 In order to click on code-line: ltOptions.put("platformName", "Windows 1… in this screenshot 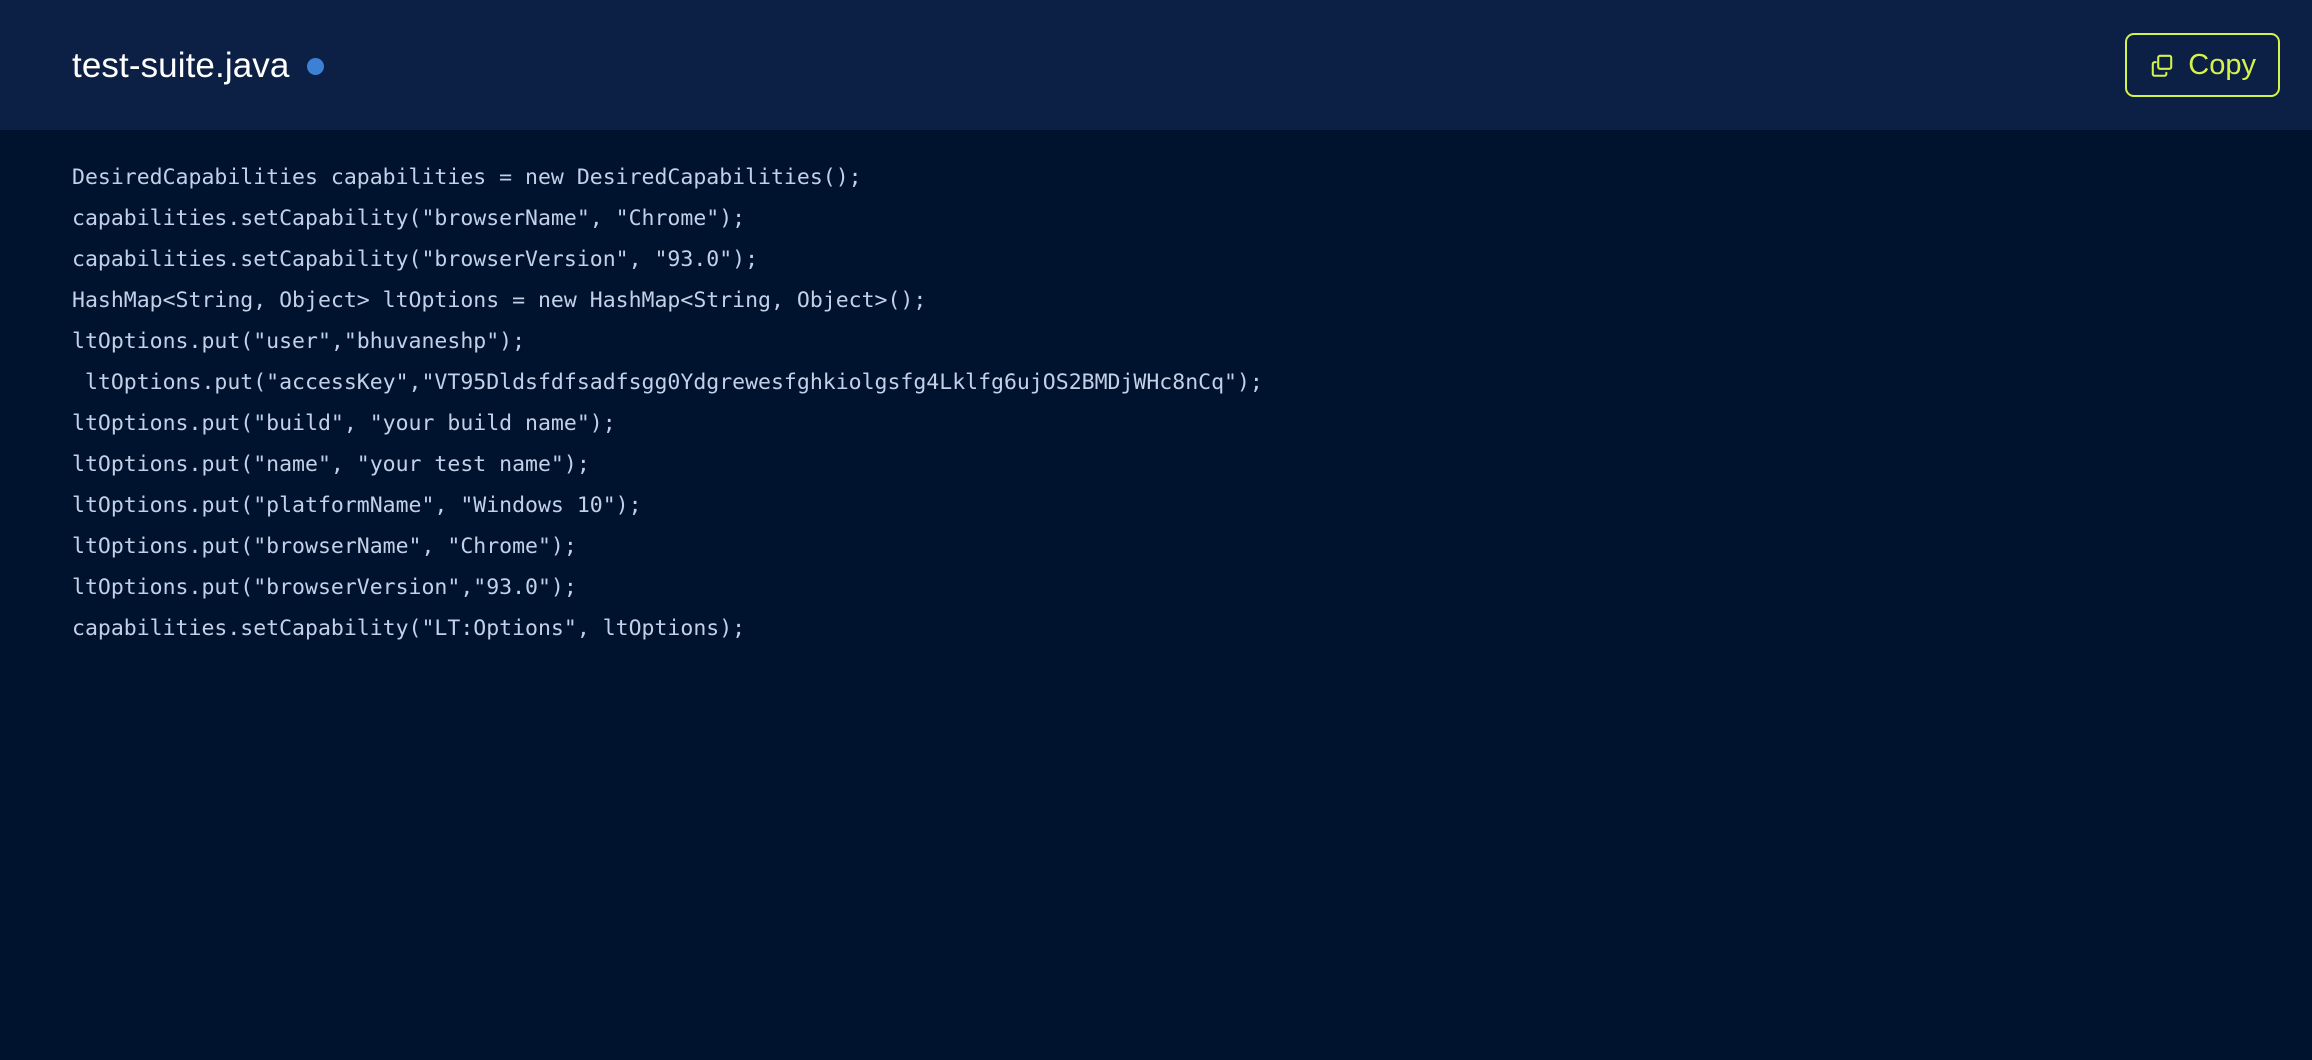, I will do `click(357, 505)`.